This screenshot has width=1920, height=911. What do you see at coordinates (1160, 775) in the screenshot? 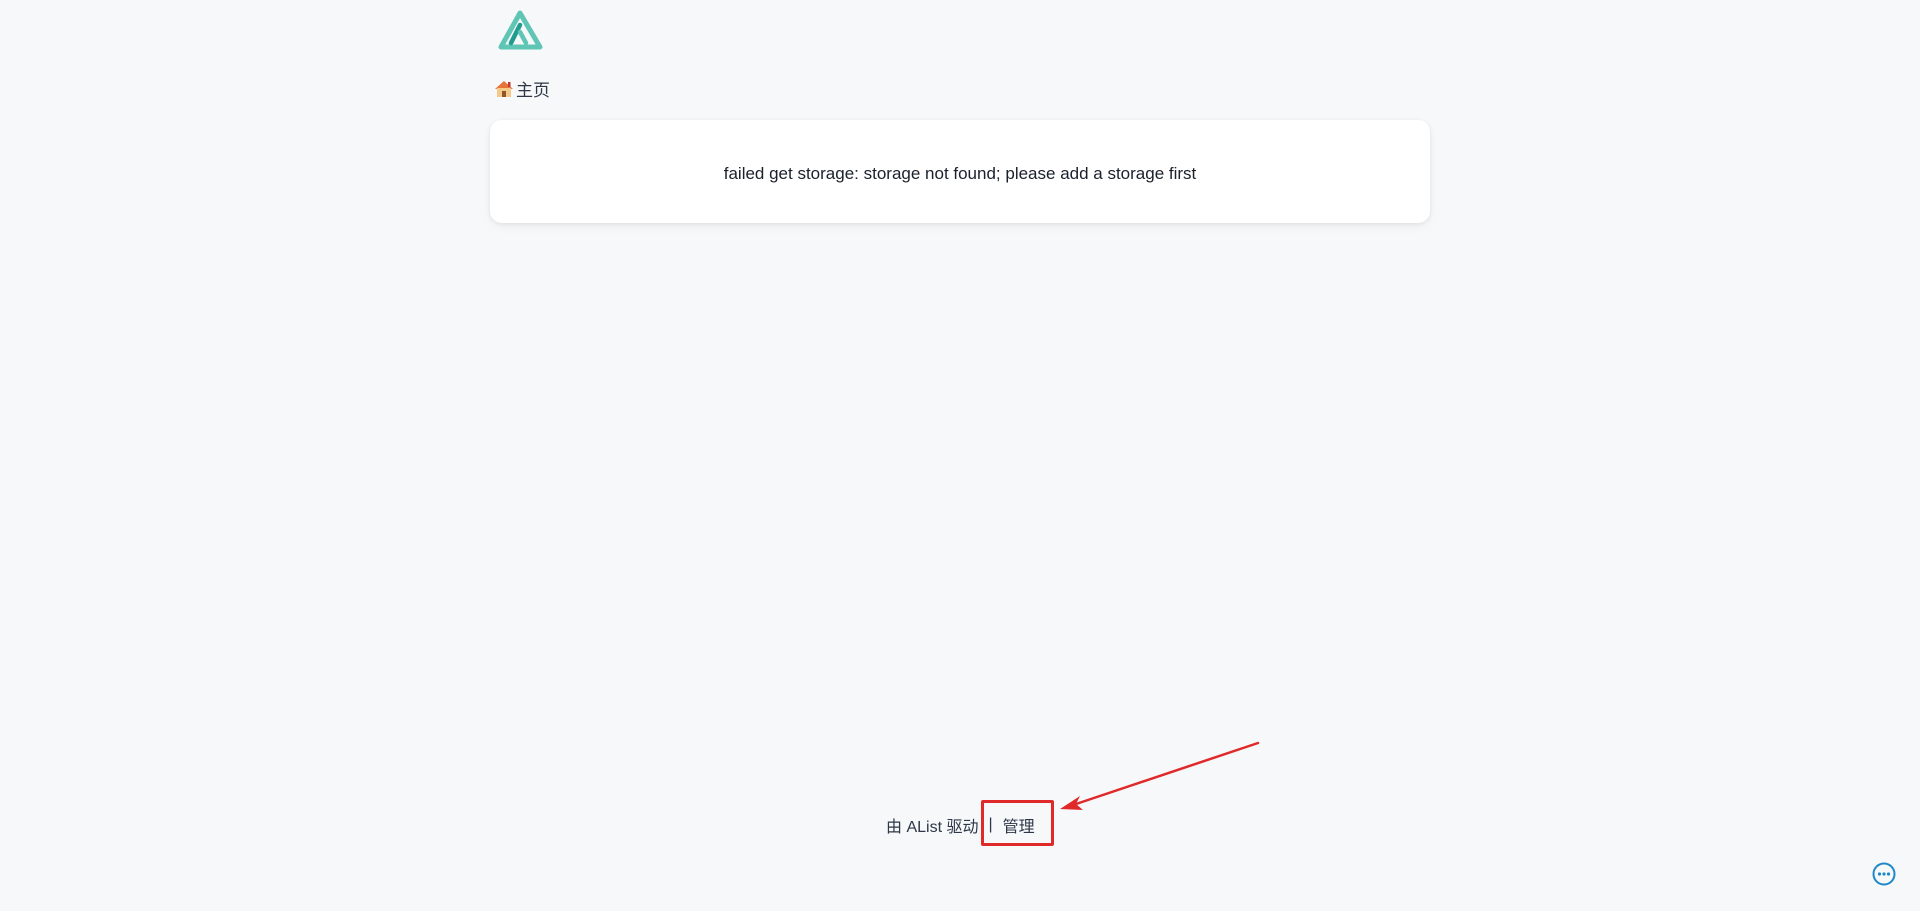
I see `annotation-arrow-icon` at bounding box center [1160, 775].